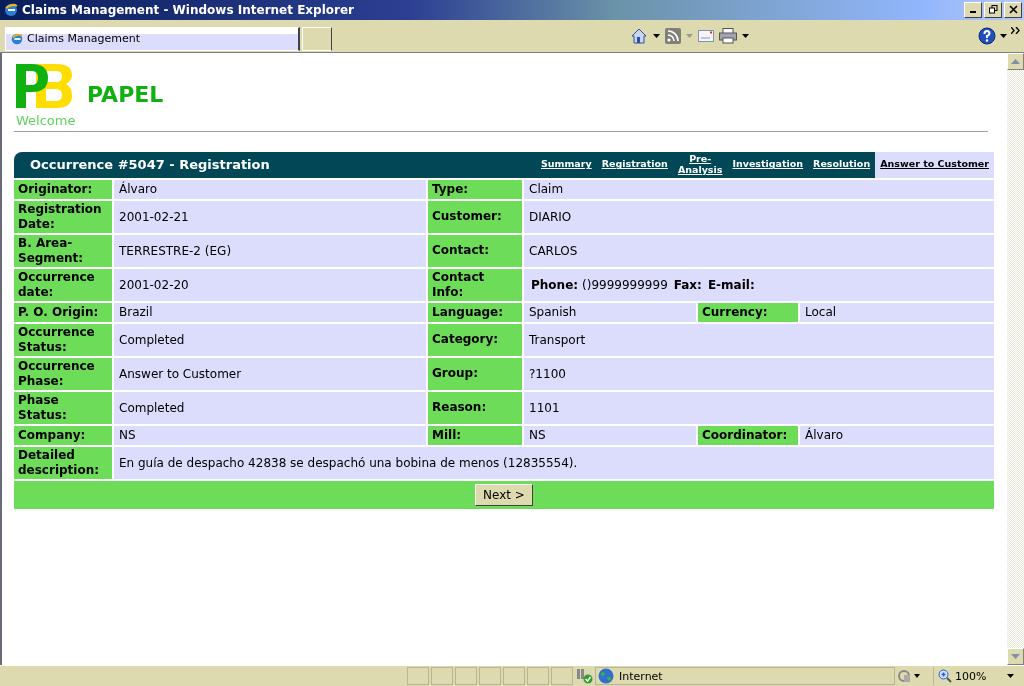 This screenshot has width=1024, height=686. Describe the element at coordinates (1015, 30) in the screenshot. I see `chevron-icon` at that location.